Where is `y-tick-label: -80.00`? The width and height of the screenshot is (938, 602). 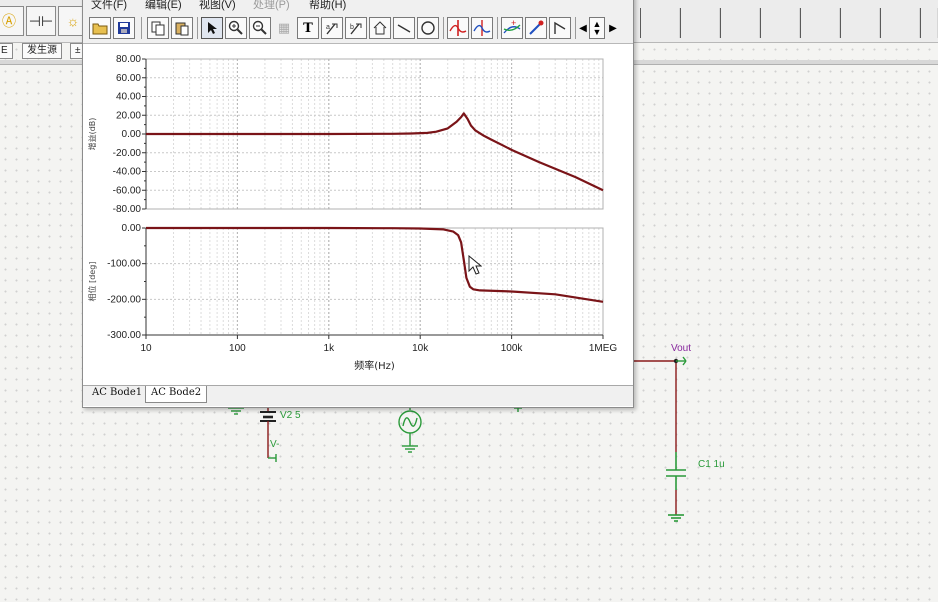
y-tick-label: -80.00 is located at coordinates (127, 209).